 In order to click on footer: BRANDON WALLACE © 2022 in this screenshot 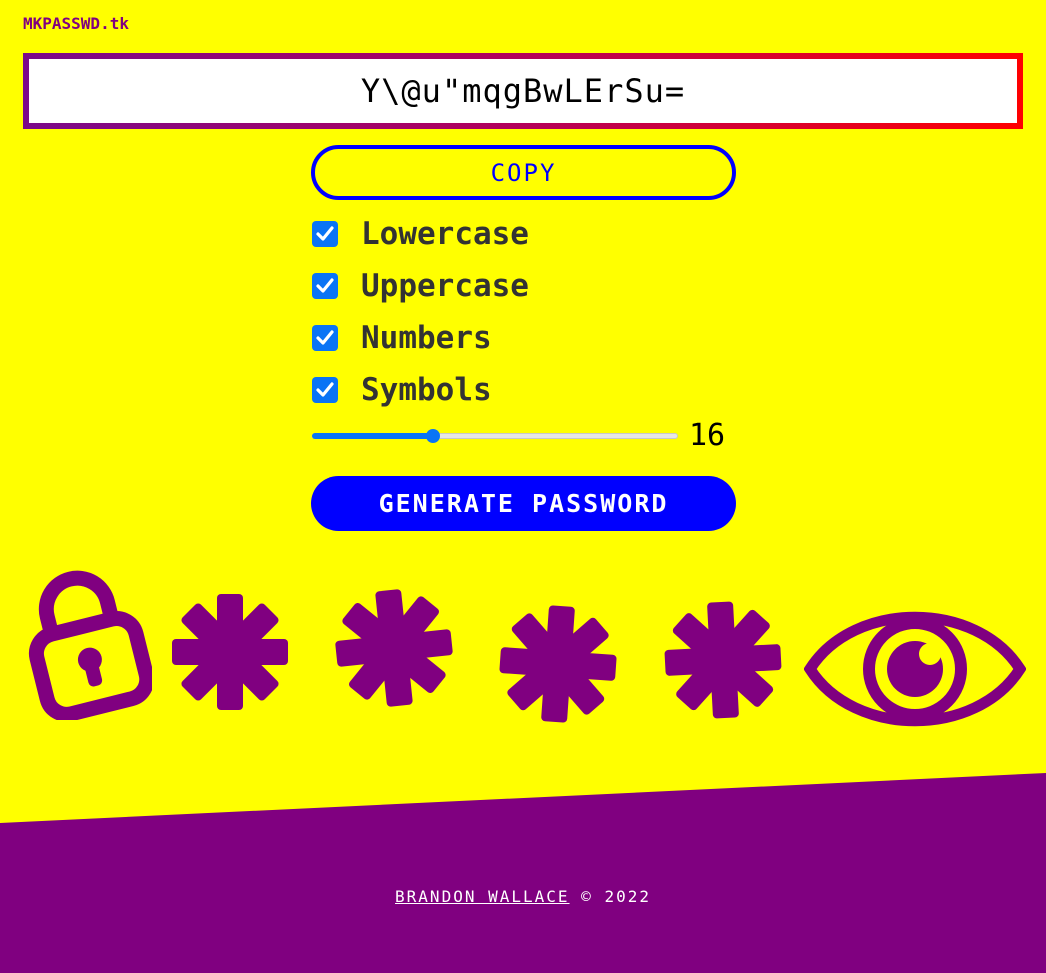, I will do `click(523, 896)`.